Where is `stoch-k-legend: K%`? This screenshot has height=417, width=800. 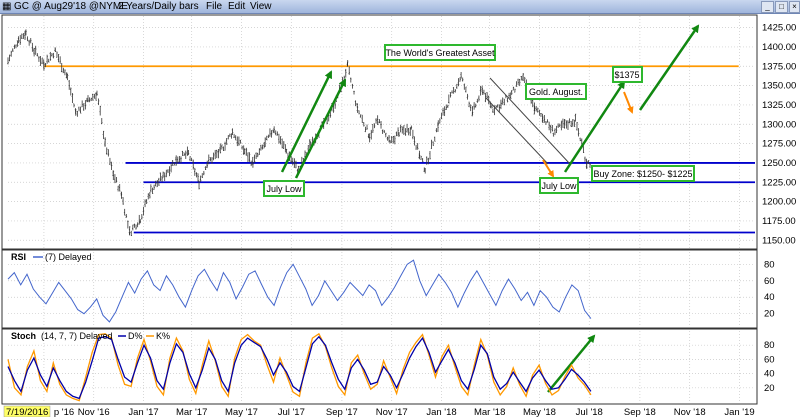 stoch-k-legend: K% is located at coordinates (163, 336).